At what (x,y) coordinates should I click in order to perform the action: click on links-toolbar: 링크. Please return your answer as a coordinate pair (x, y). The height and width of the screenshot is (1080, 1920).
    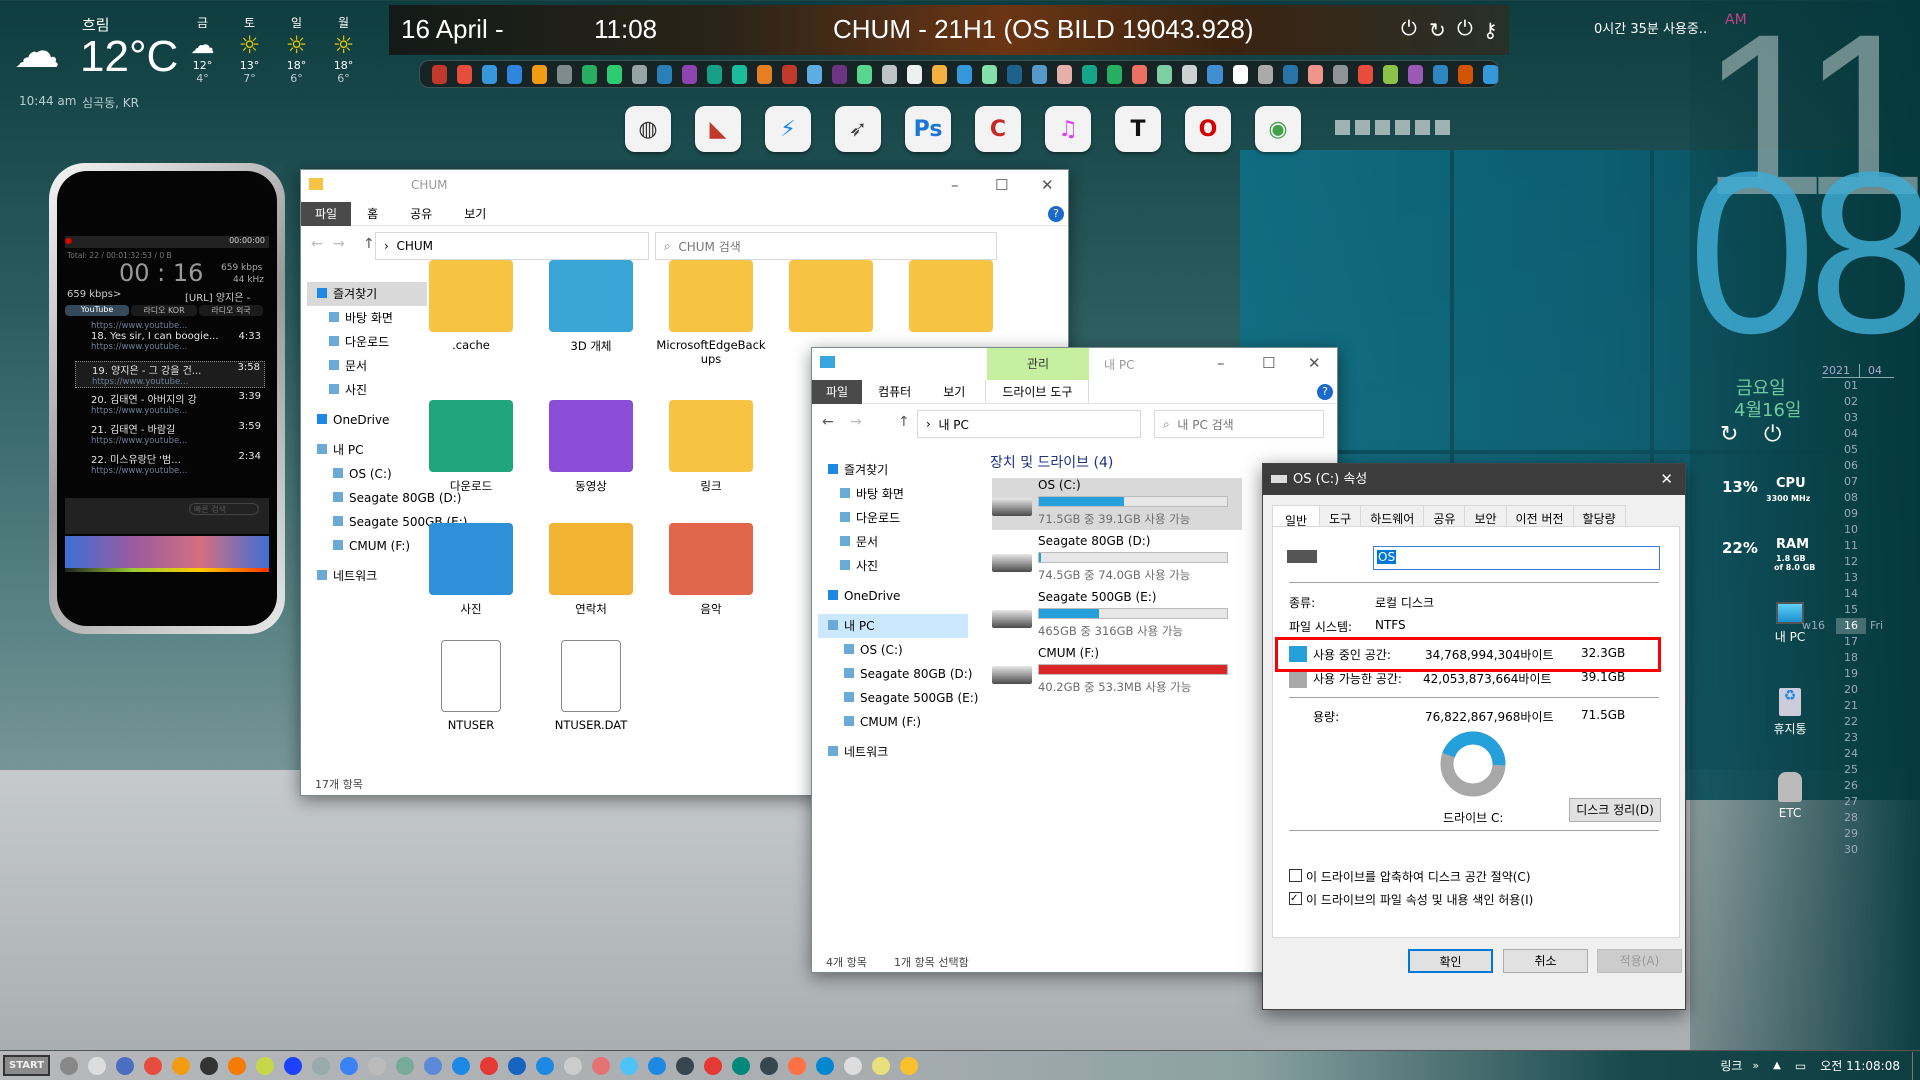
    Looking at the image, I should click on (1731, 1065).